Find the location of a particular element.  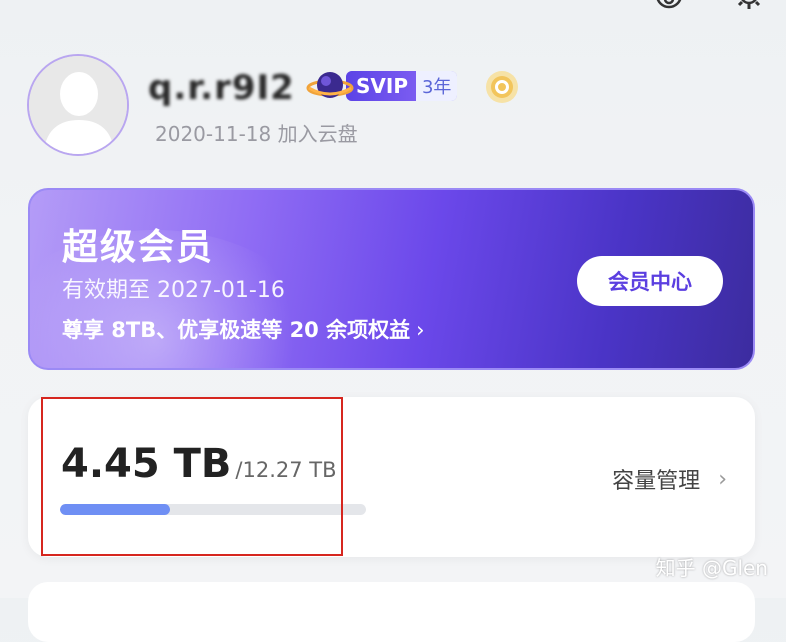

svip-badge: SVIP 3年 is located at coordinates (382, 86).